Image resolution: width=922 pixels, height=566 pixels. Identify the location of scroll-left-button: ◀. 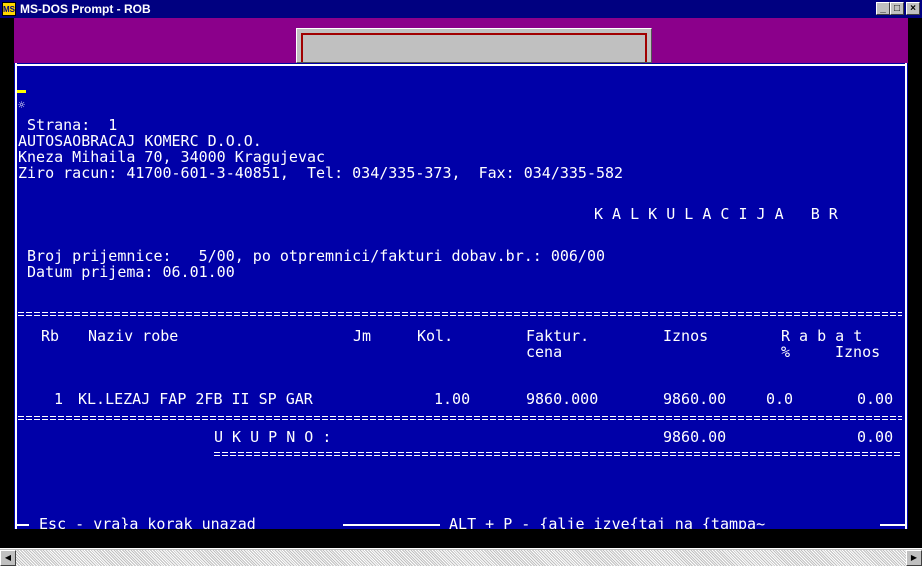
(8, 558).